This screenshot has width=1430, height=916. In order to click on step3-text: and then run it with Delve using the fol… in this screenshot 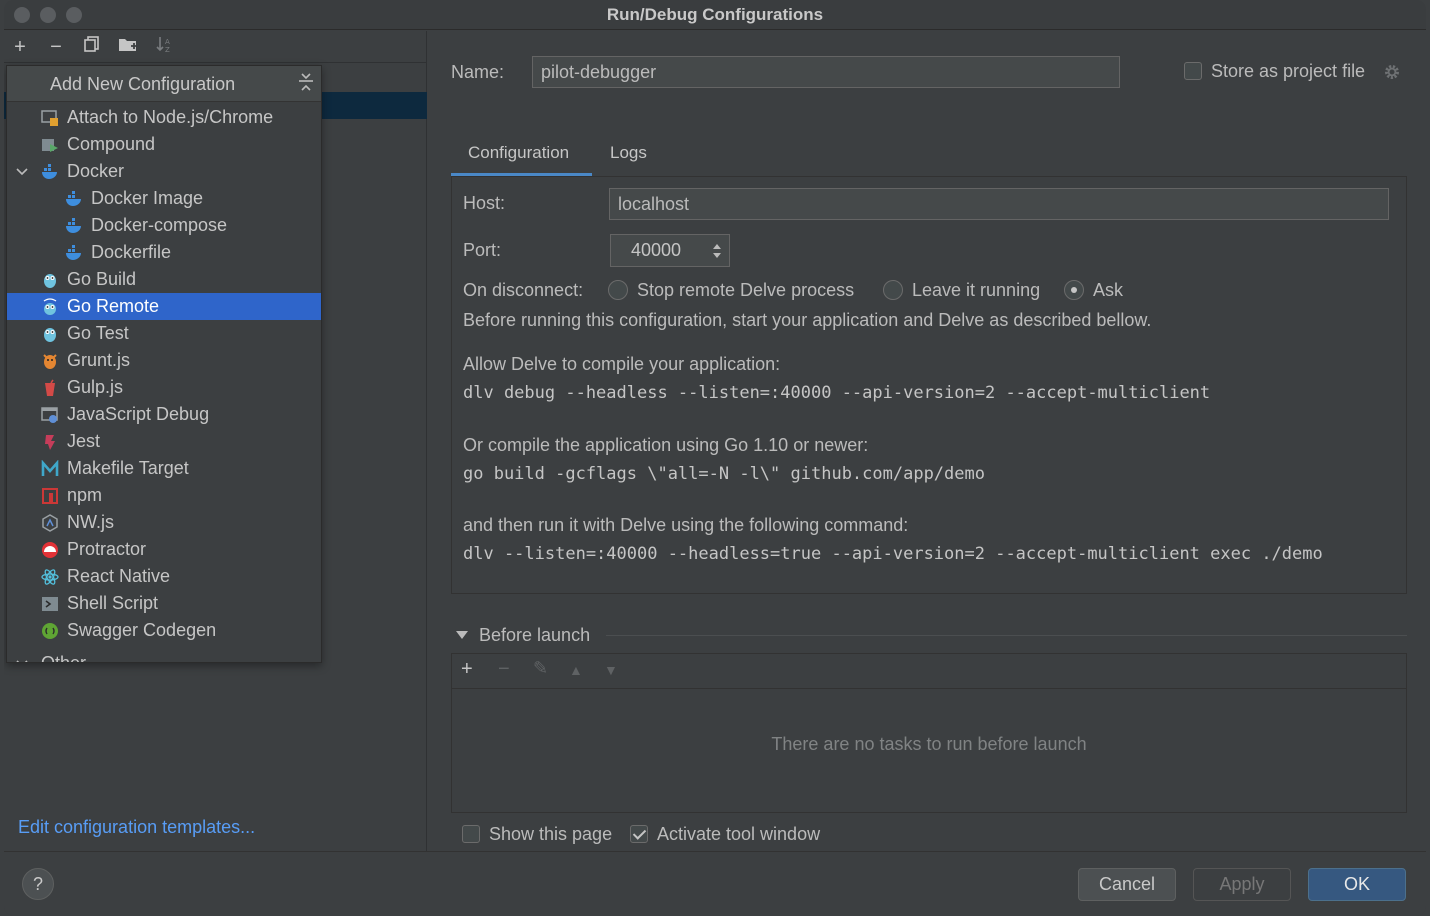, I will do `click(686, 525)`.